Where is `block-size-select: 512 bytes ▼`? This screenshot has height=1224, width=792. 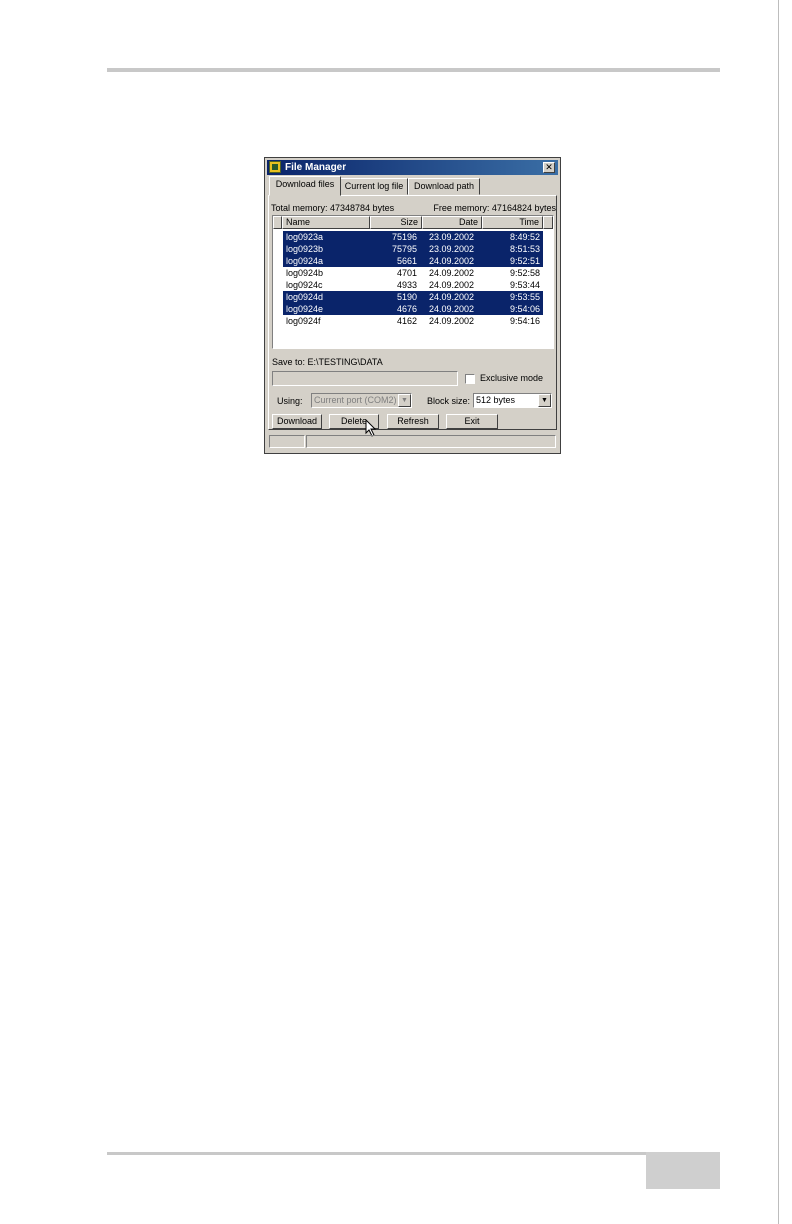
block-size-select: 512 bytes ▼ is located at coordinates (512, 400).